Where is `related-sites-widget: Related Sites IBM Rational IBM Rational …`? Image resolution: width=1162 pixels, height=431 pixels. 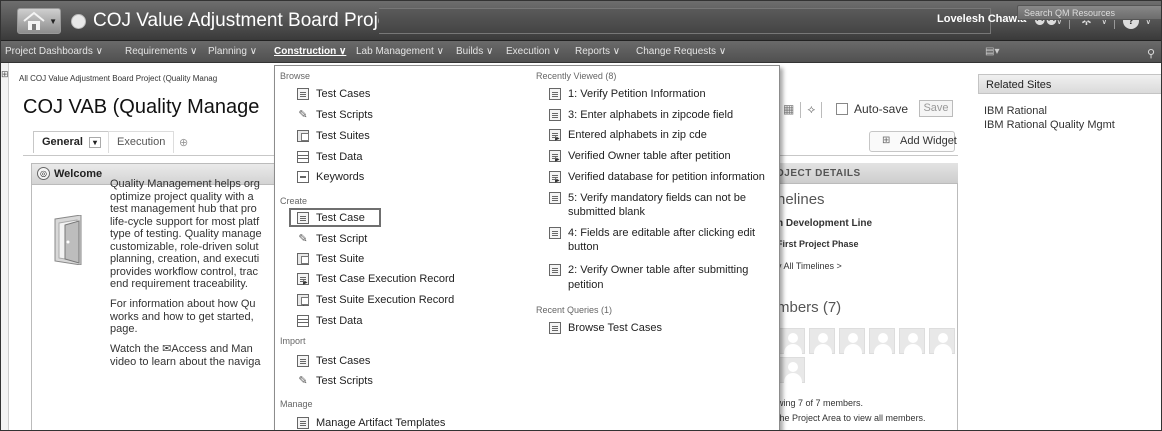 related-sites-widget: Related Sites IBM Rational IBM Rational … is located at coordinates (1069, 252).